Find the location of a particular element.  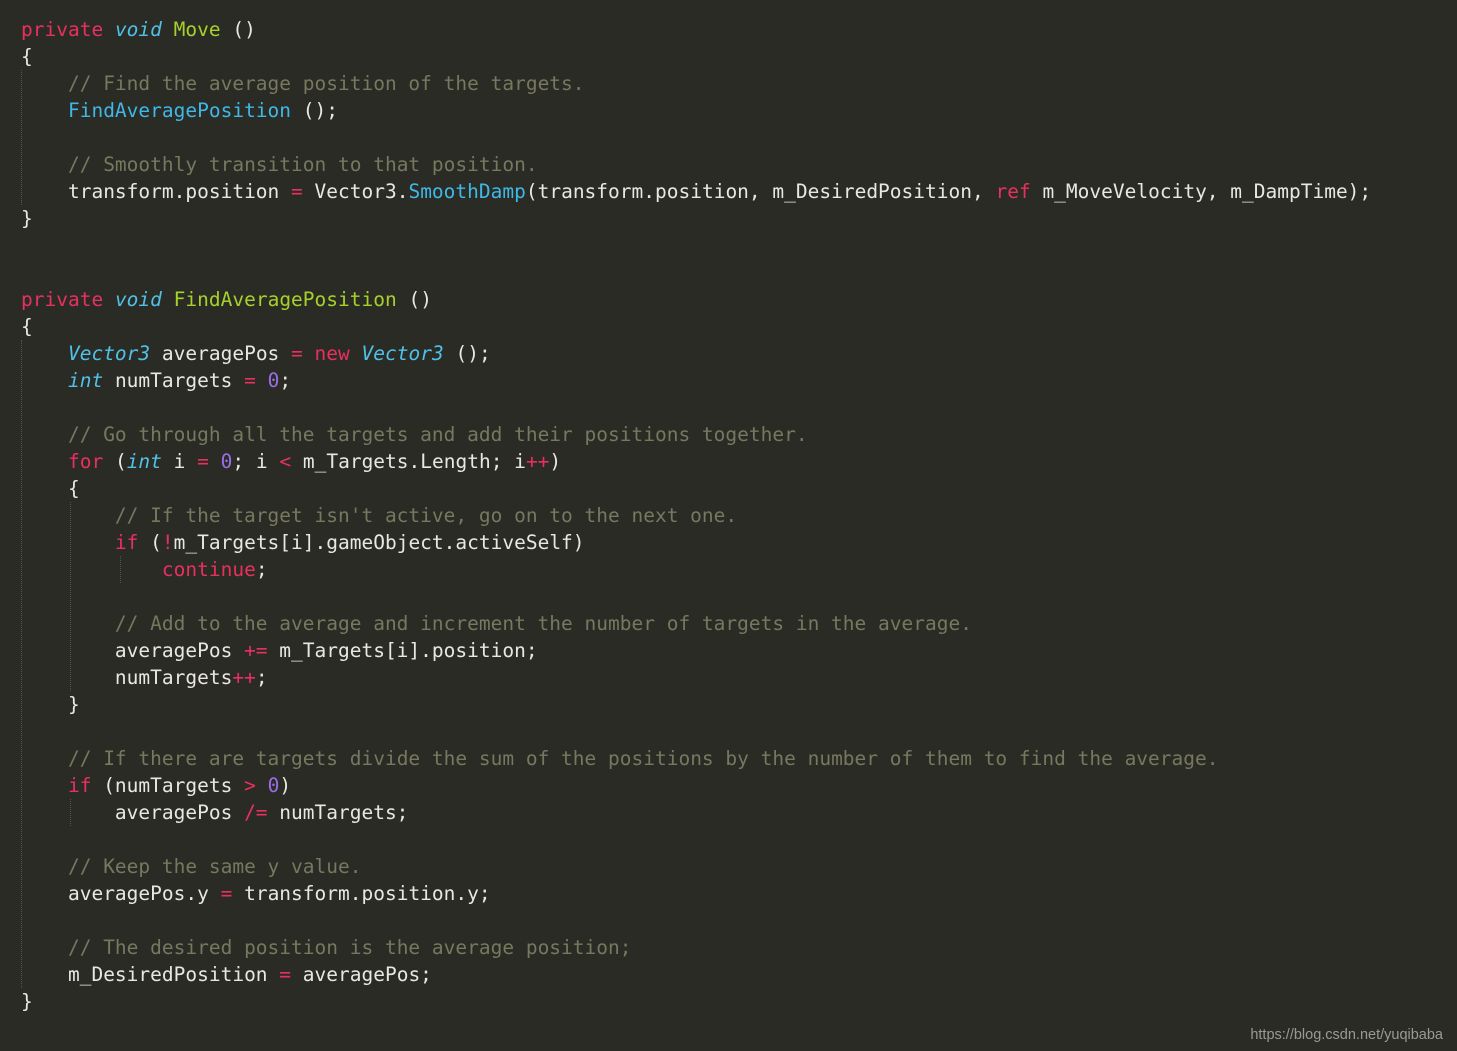

code-token-keyword: continue is located at coordinates (208, 569).